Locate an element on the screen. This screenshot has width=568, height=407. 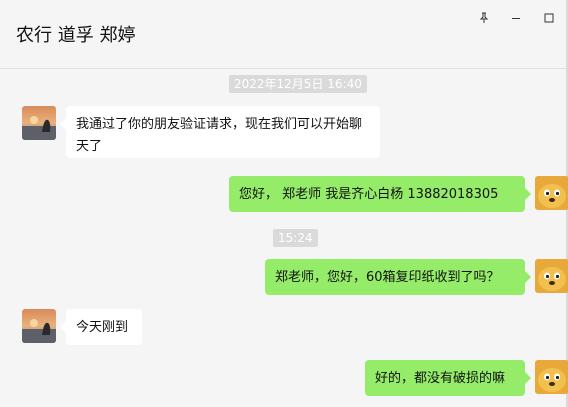
message-text: 郑老师，您好，60箱复印纸收到了吗？ is located at coordinates (387, 277).